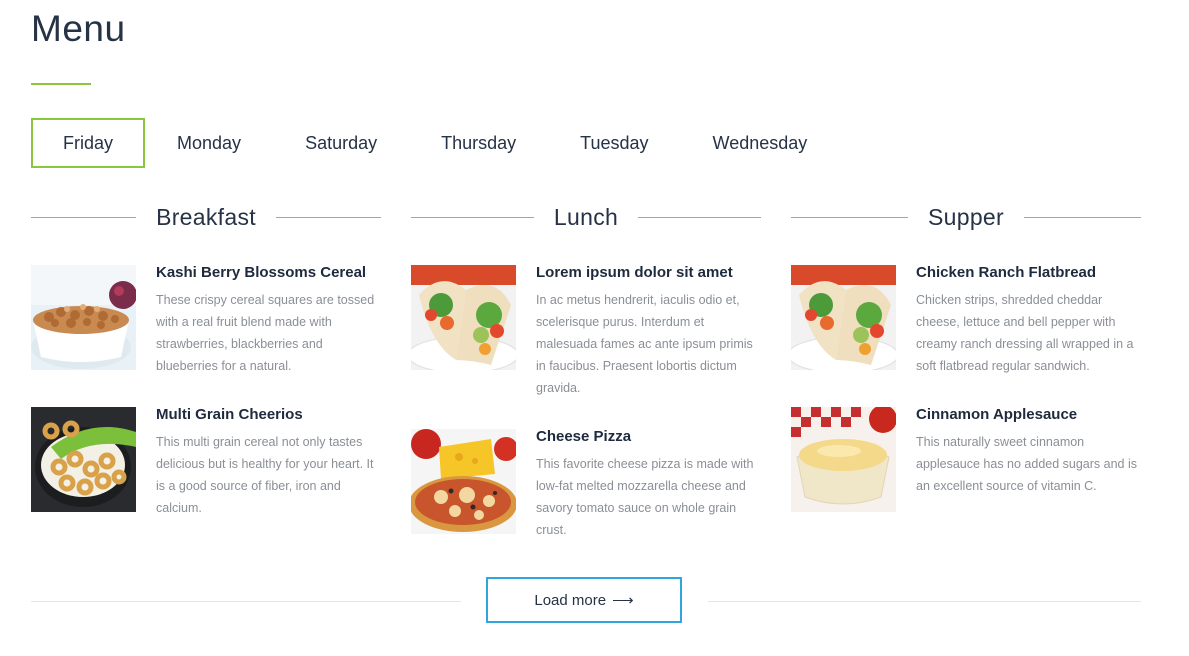 This screenshot has width=1189, height=656. What do you see at coordinates (463, 317) in the screenshot?
I see `wrap-photo` at bounding box center [463, 317].